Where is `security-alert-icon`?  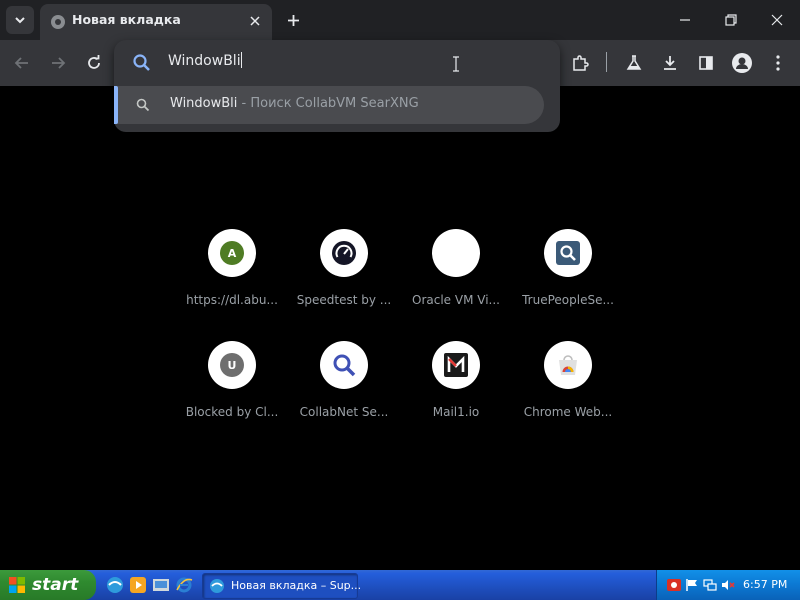
security-alert-icon is located at coordinates (674, 585).